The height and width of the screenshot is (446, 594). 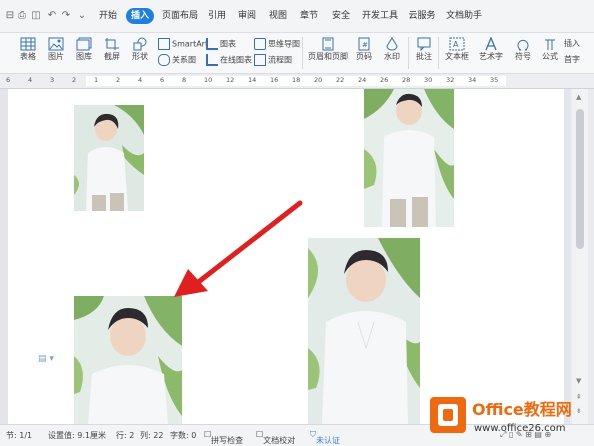 What do you see at coordinates (284, 44) in the screenshot?
I see `mindmap-label: 思维导图` at bounding box center [284, 44].